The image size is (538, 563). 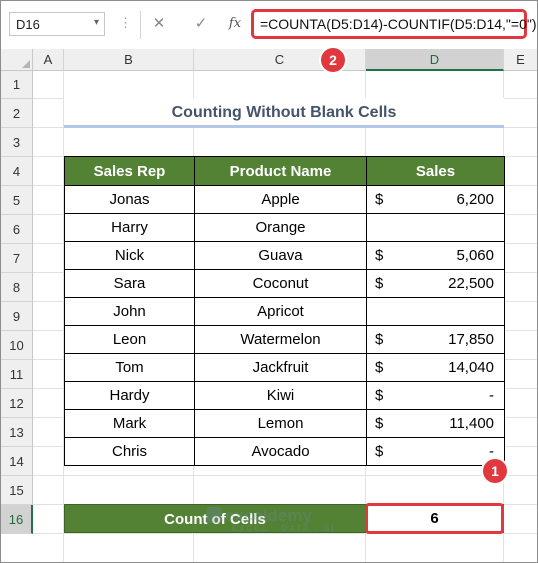 What do you see at coordinates (434, 518) in the screenshot?
I see `count-of-cells-value: 6` at bounding box center [434, 518].